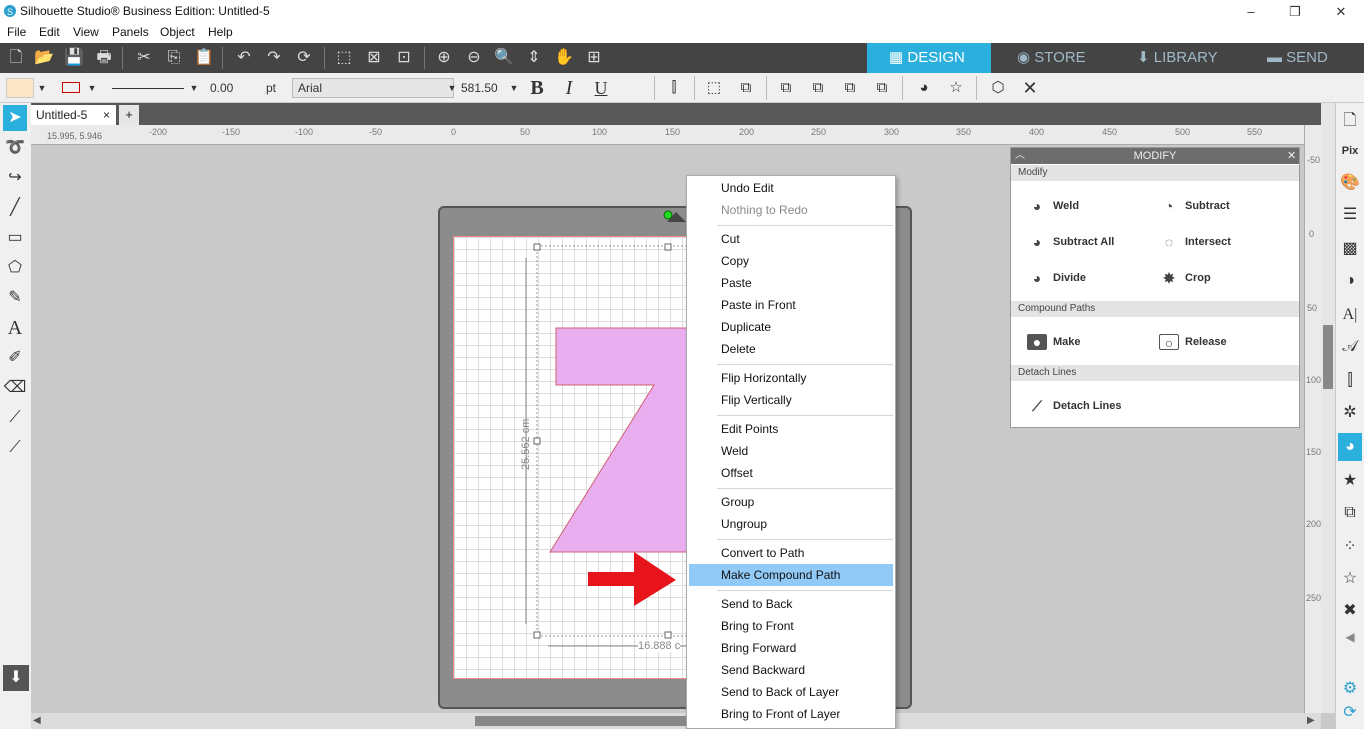 Image resolution: width=1364 pixels, height=729 pixels. What do you see at coordinates (1020, 156) in the screenshot?
I see `collapse-panel-icon: ︿` at bounding box center [1020, 156].